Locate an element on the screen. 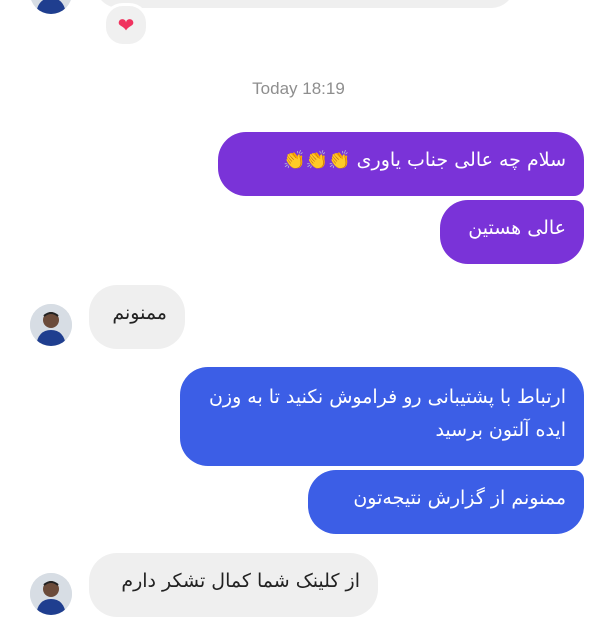  outgoing-message: سلام چه عالی جناب یاوری 👏👏👏 is located at coordinates (401, 164).